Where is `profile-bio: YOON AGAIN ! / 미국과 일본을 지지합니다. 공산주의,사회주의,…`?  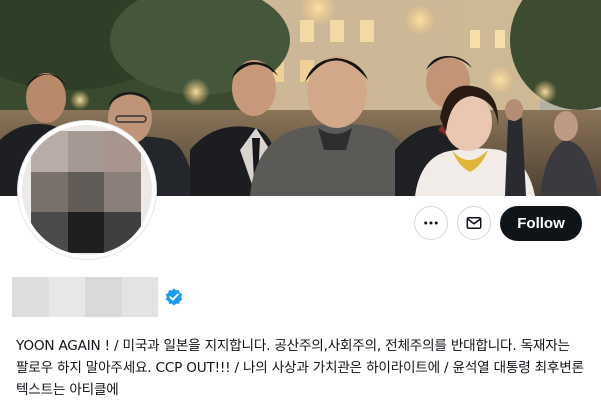
profile-bio: YOON AGAIN ! / 미국과 일본을 지지합니다. 공산주의,사회주의,… is located at coordinates (300, 368).